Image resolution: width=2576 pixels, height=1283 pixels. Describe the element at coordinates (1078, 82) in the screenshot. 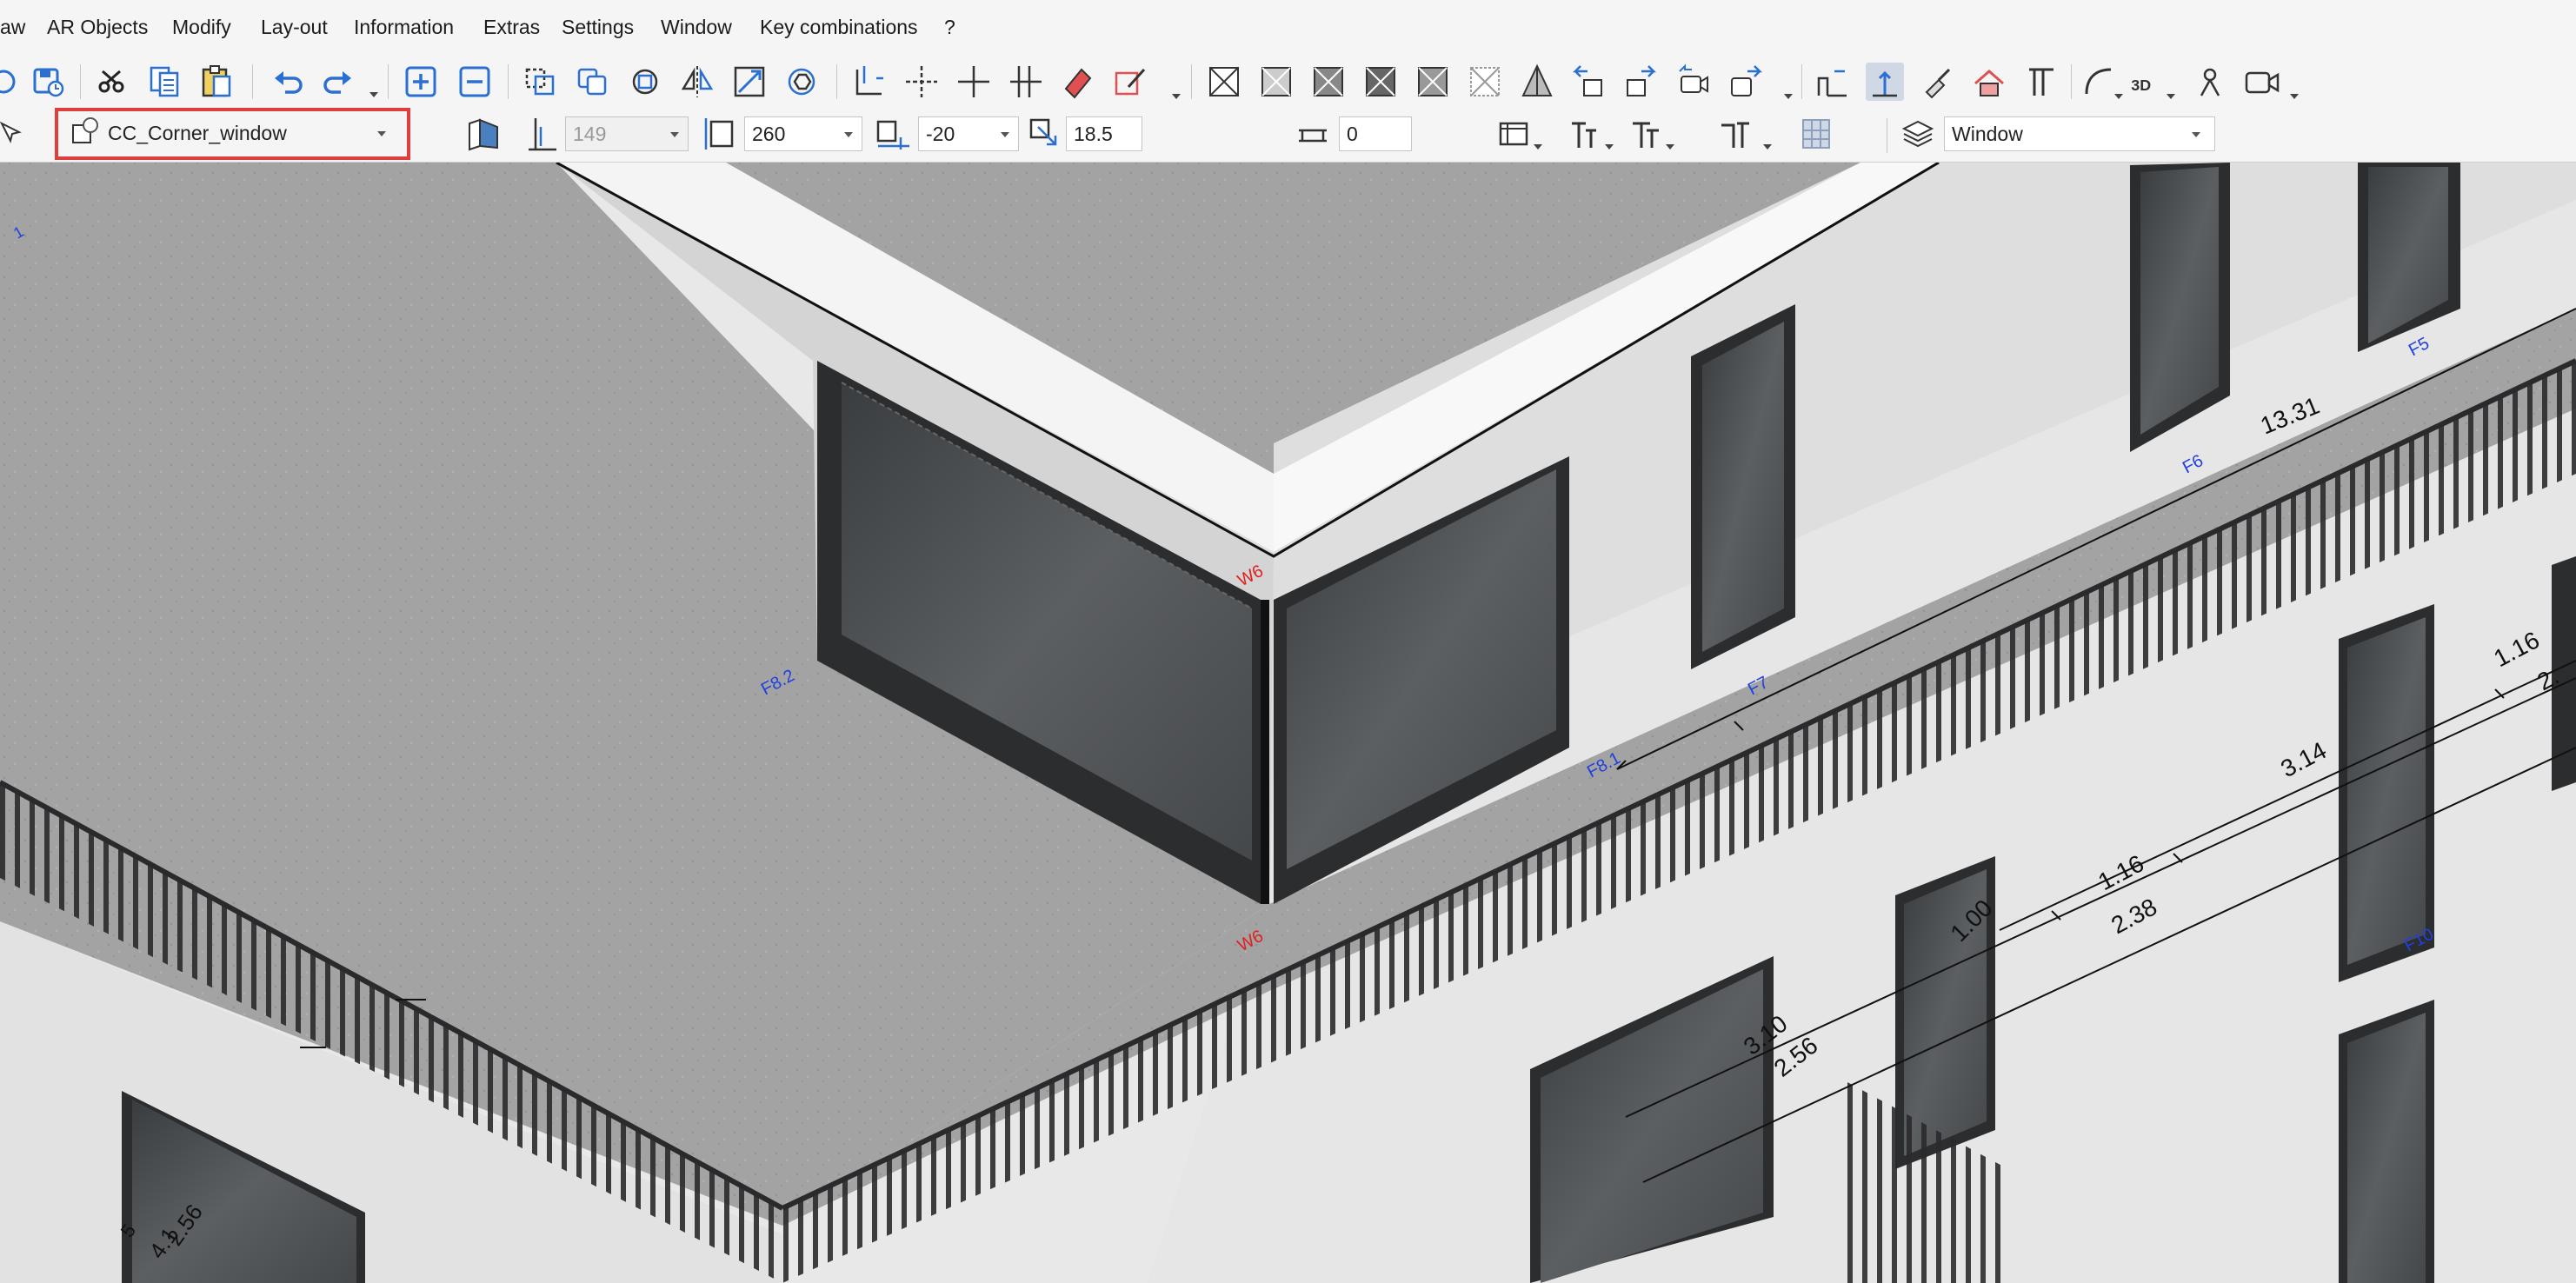

I see `eraser-icon` at that location.